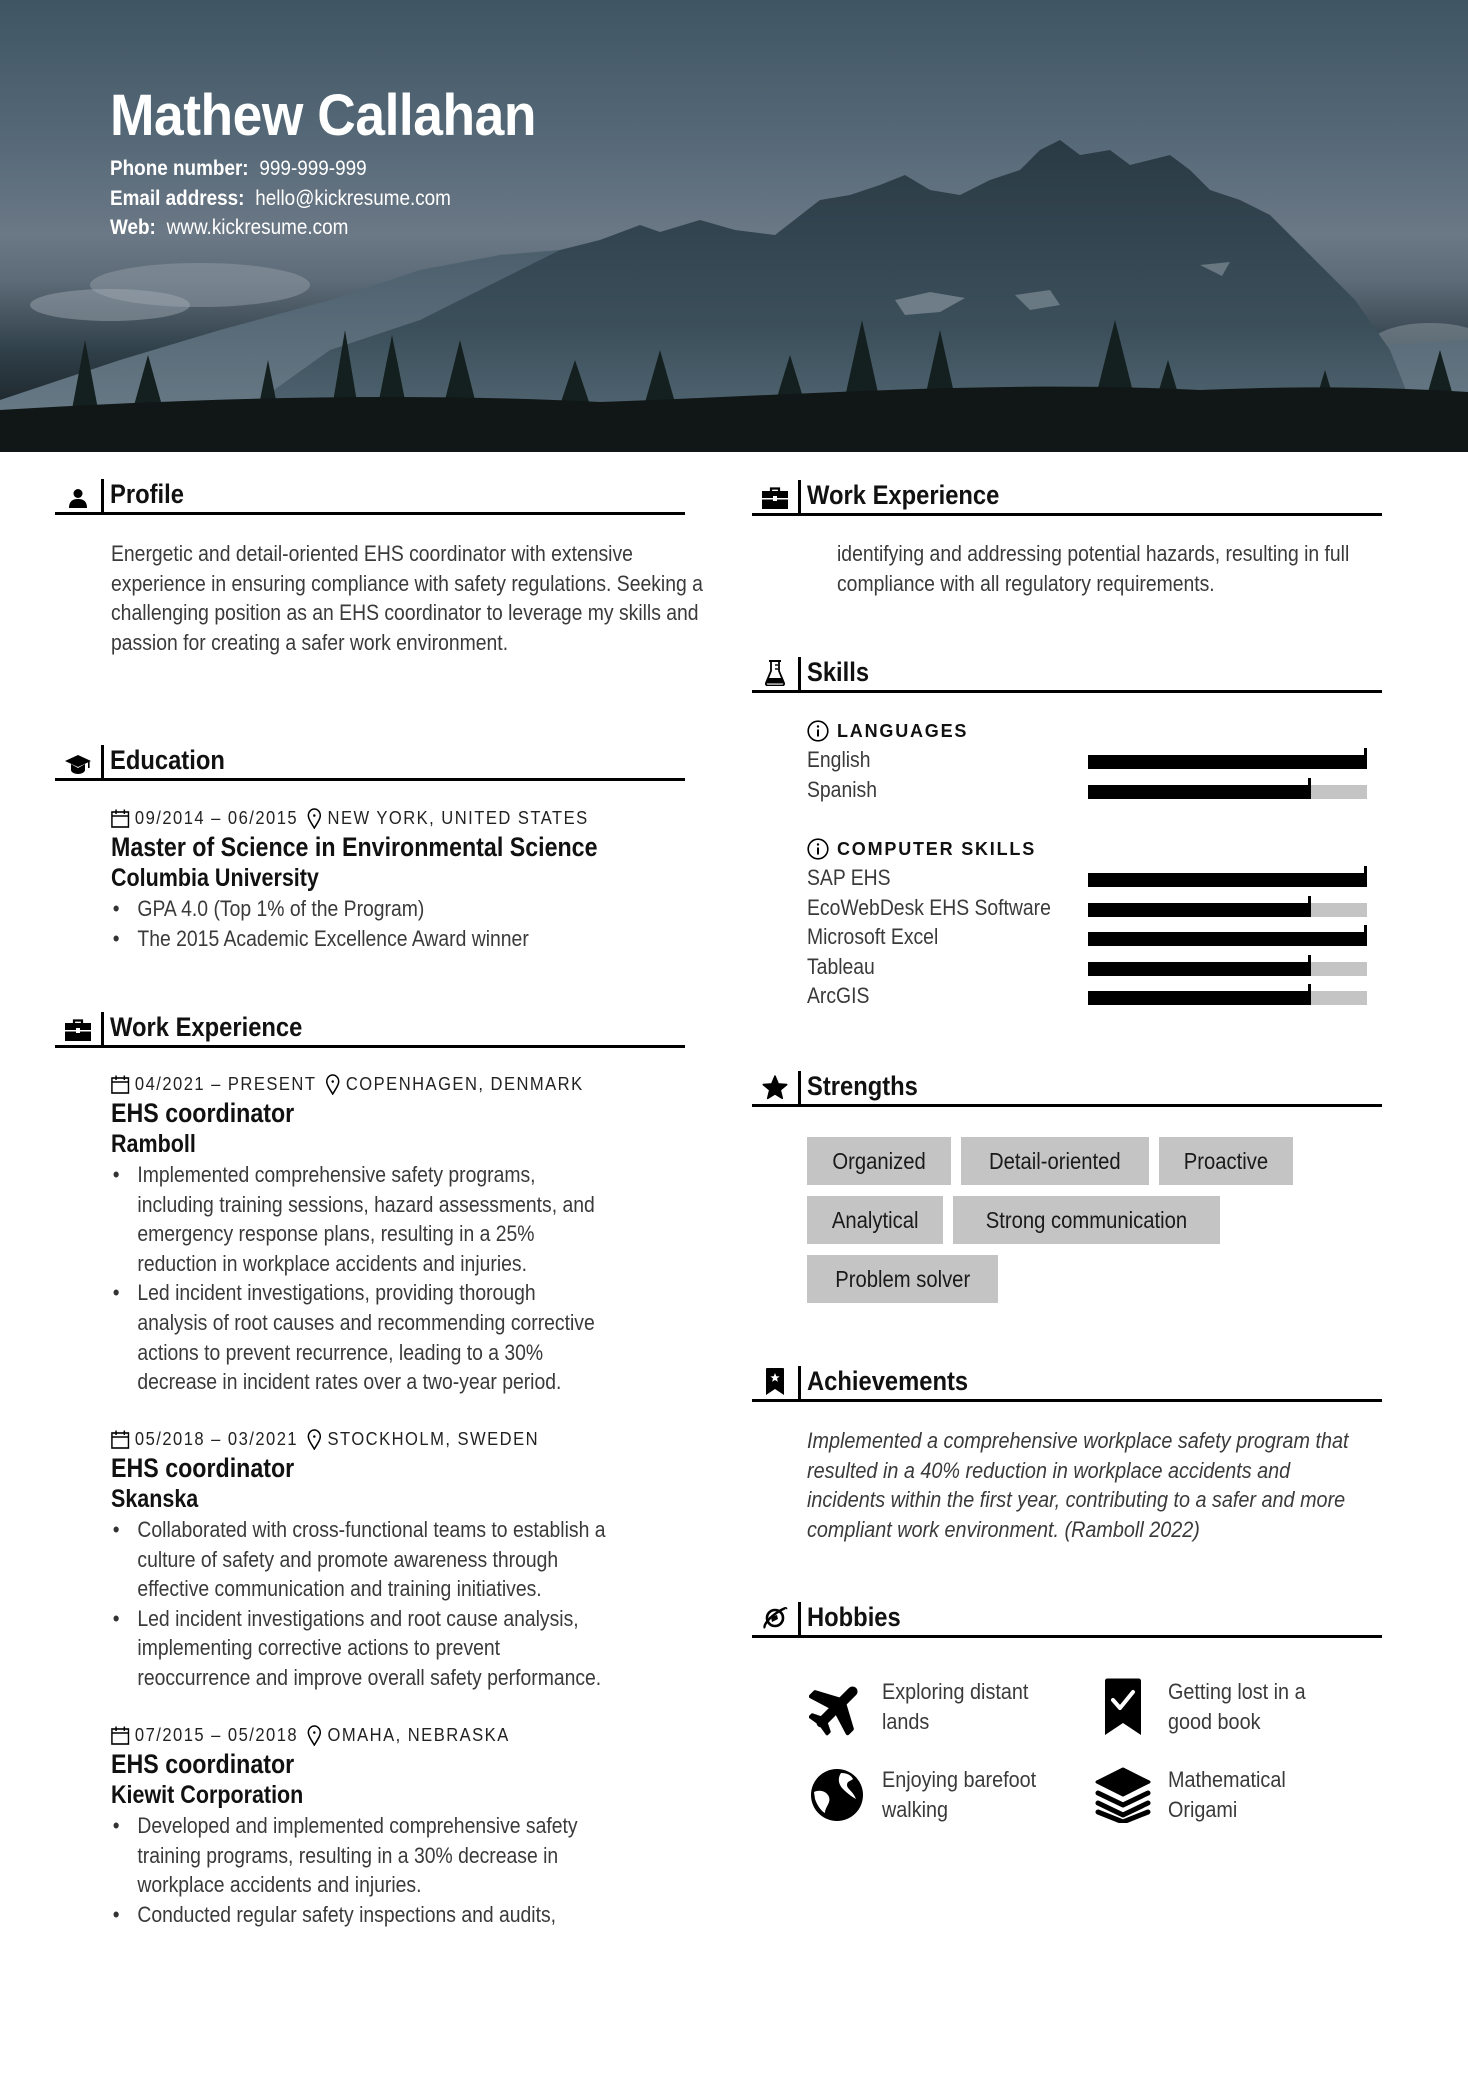 Image resolution: width=1468 pixels, height=2076 pixels. Describe the element at coordinates (838, 672) in the screenshot. I see `section-title: Skills` at that location.